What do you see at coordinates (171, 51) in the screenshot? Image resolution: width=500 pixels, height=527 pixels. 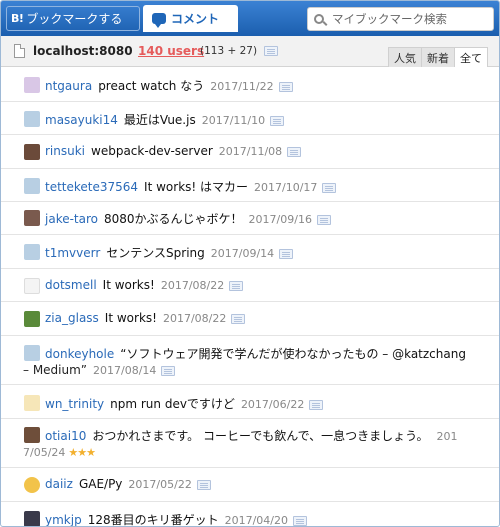 I see `users-link: 140 users` at bounding box center [171, 51].